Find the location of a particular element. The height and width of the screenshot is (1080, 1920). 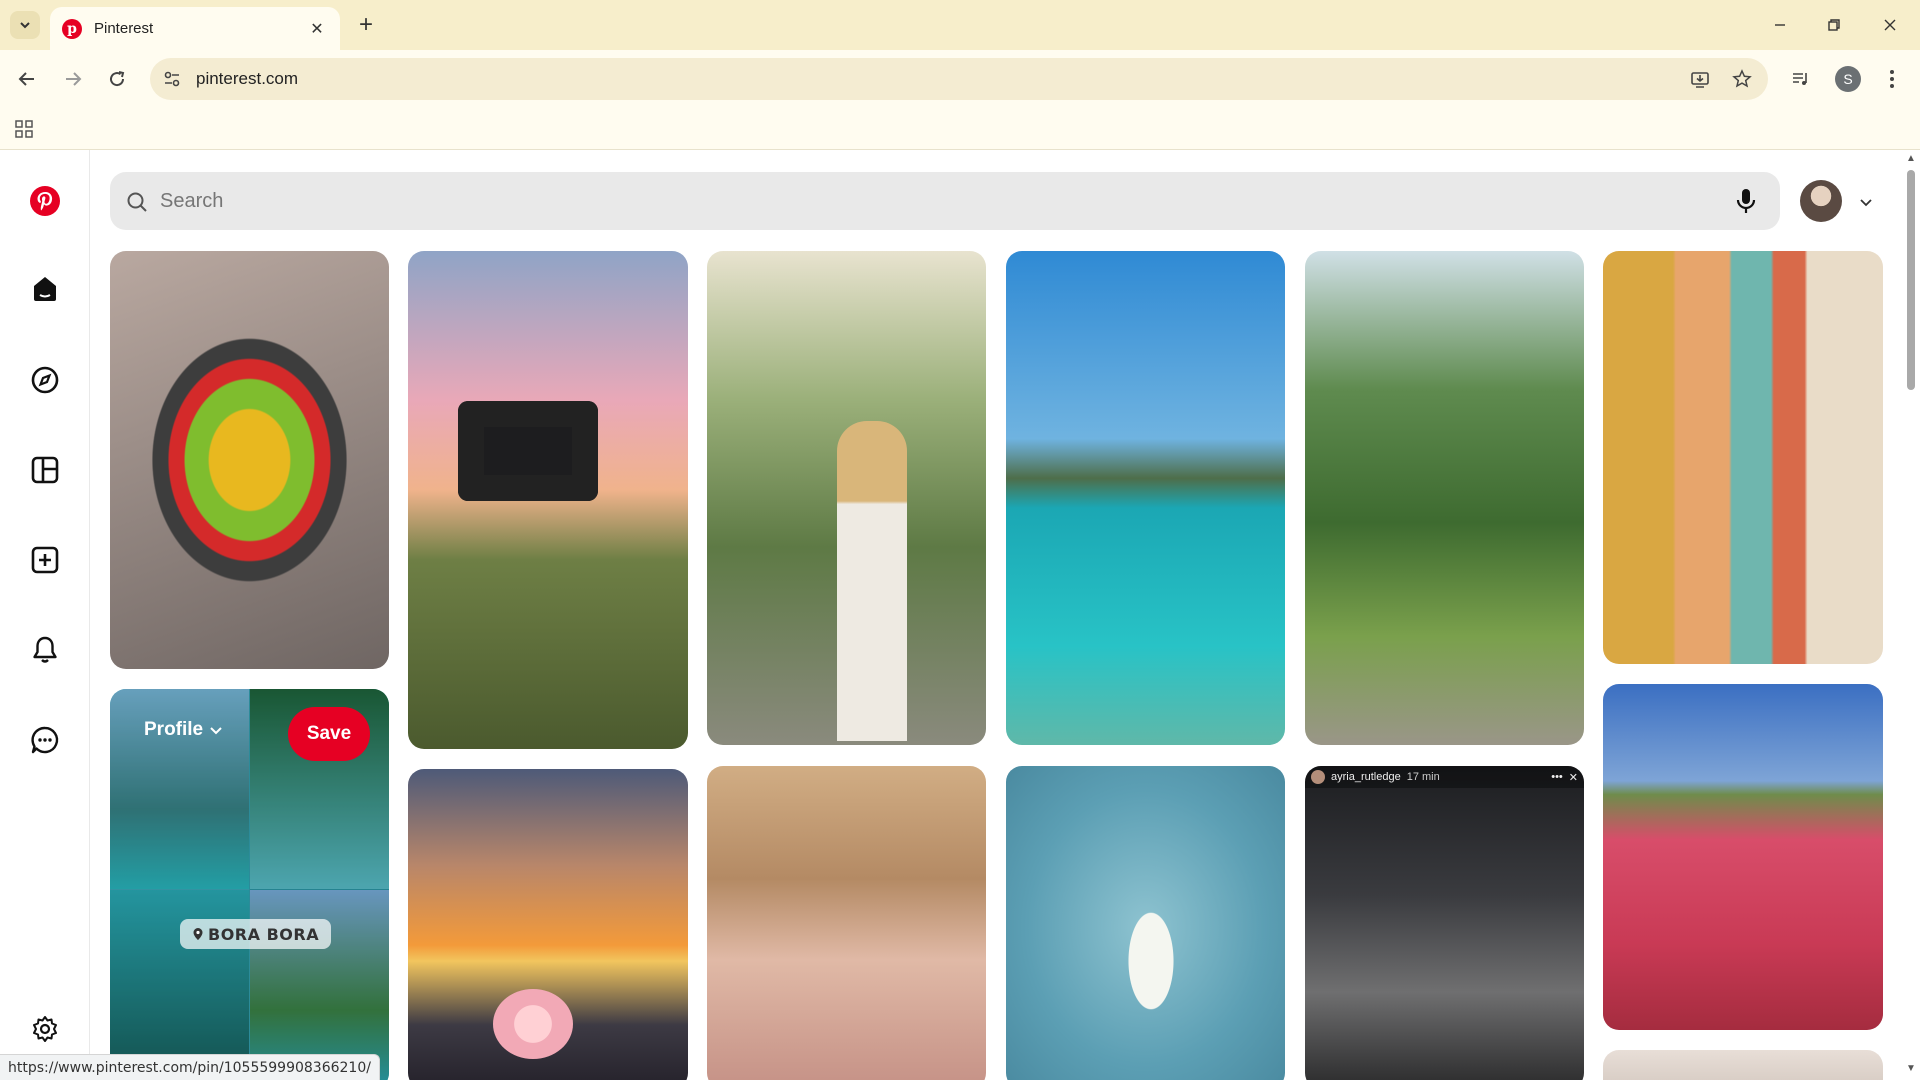

story-avatar is located at coordinates (1318, 777).